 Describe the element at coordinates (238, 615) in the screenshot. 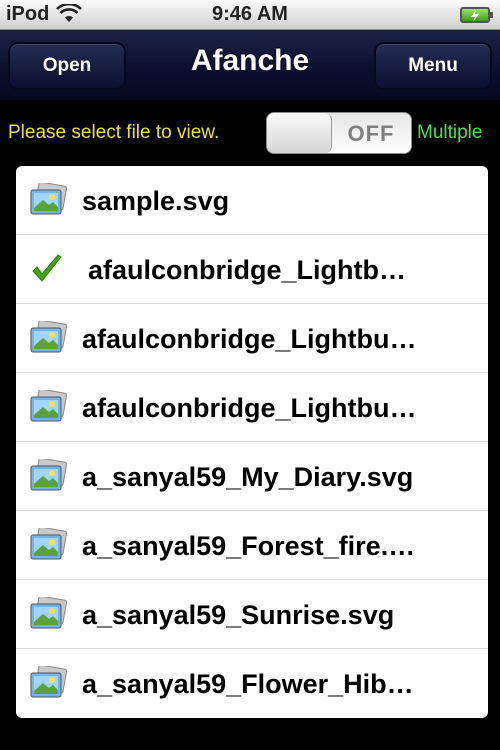

I see `file-name: a_sanyal59_Sunrise.svg` at that location.